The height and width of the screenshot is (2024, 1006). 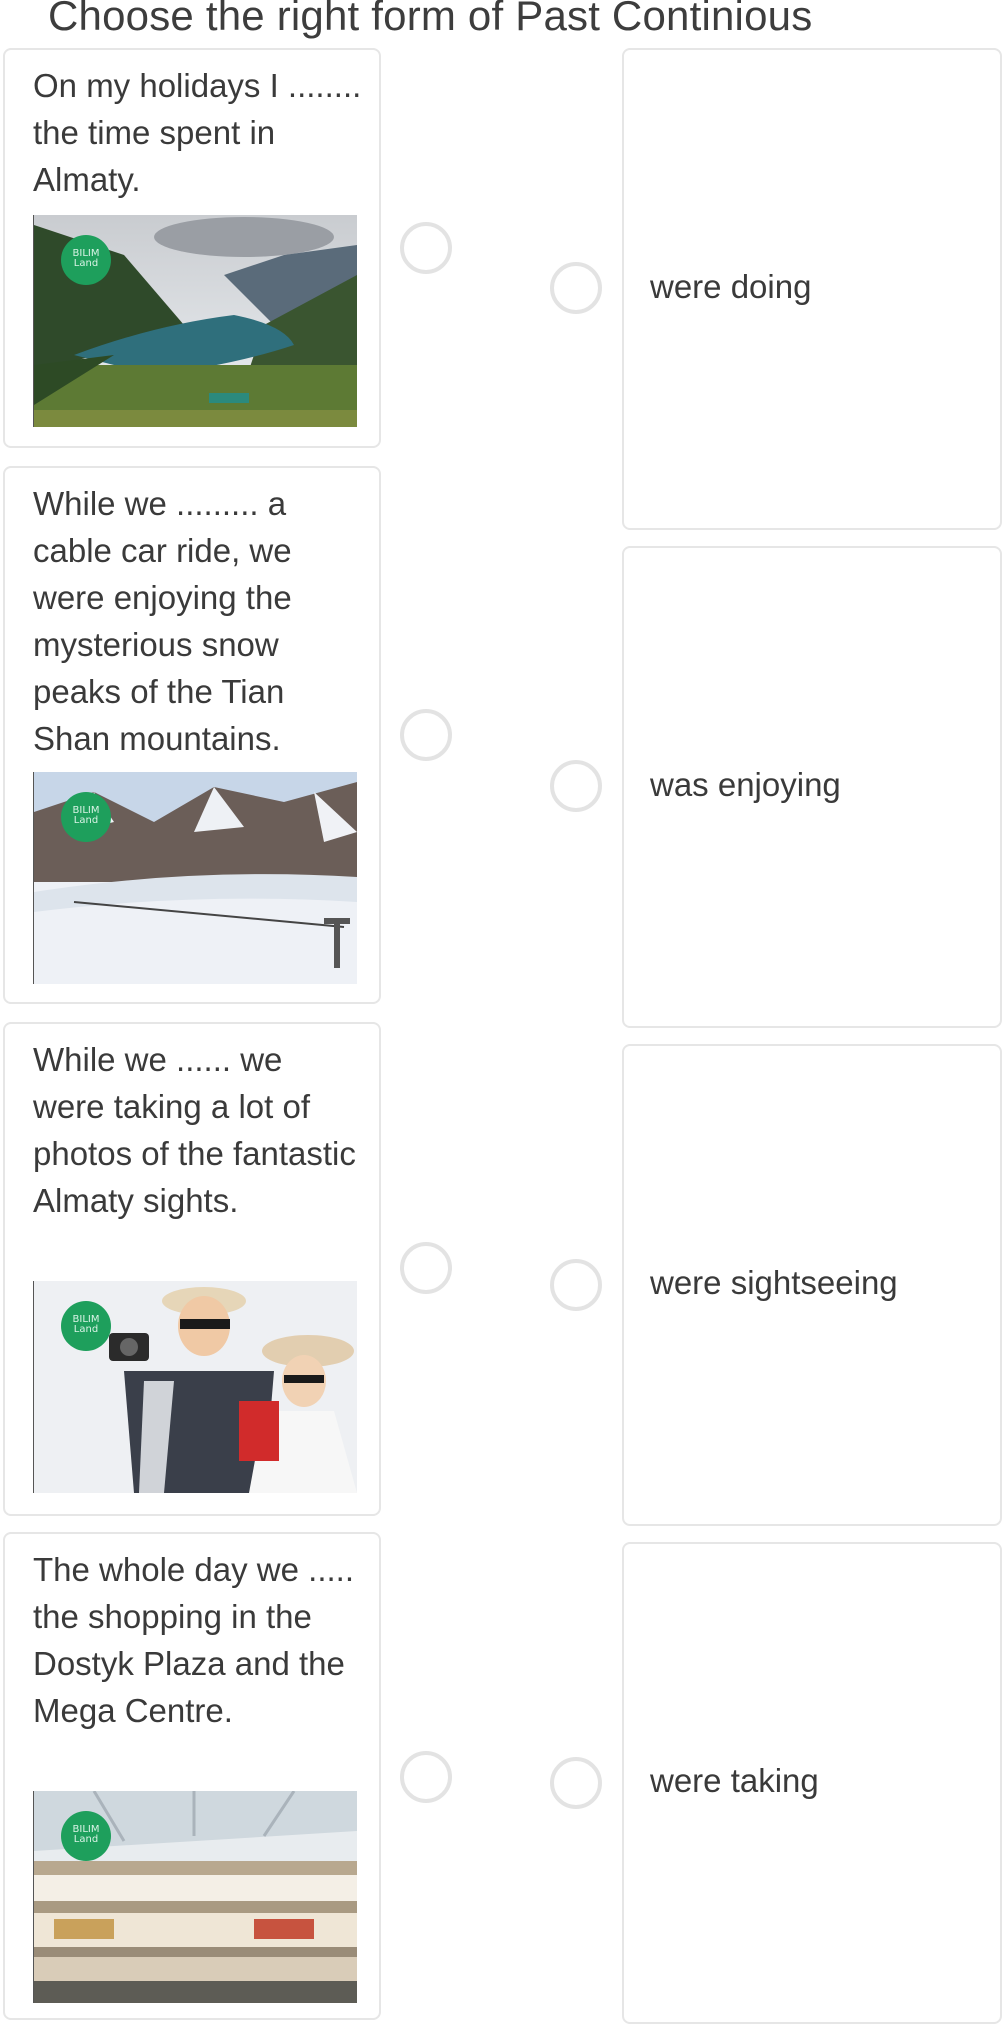 What do you see at coordinates (576, 786) in the screenshot?
I see `answer-2-connector-radio` at bounding box center [576, 786].